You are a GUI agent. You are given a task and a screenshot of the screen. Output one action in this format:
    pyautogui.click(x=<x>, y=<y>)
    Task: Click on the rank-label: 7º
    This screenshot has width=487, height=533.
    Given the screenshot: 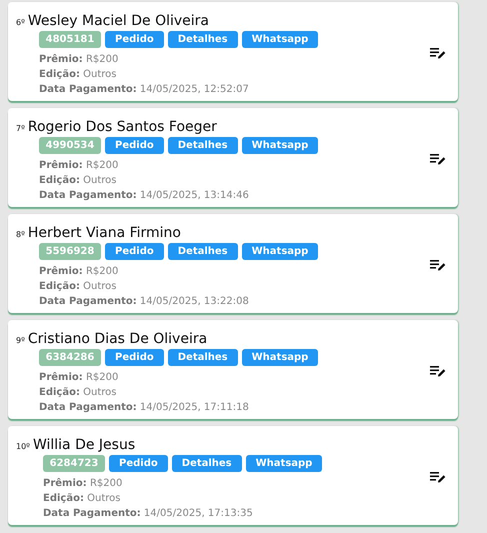 What is the action you would take?
    pyautogui.click(x=20, y=129)
    